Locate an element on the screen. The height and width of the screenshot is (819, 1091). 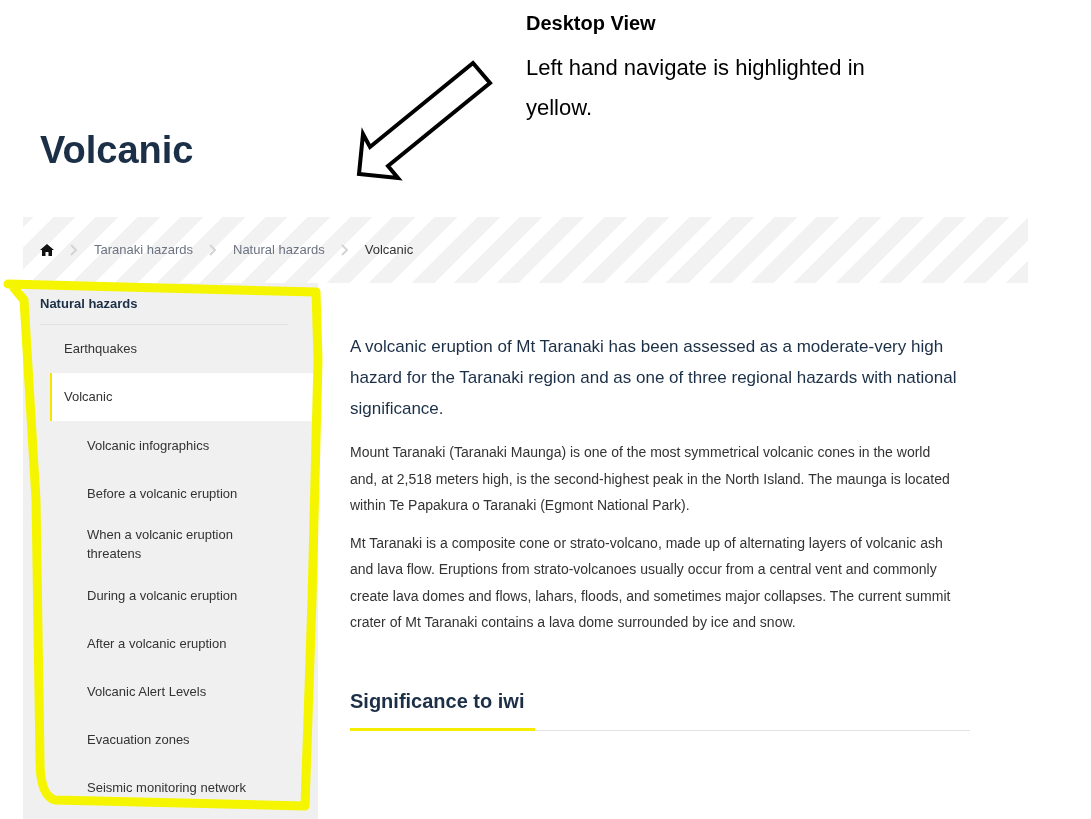
section-heading: Significance to iwi is located at coordinates (438, 701).